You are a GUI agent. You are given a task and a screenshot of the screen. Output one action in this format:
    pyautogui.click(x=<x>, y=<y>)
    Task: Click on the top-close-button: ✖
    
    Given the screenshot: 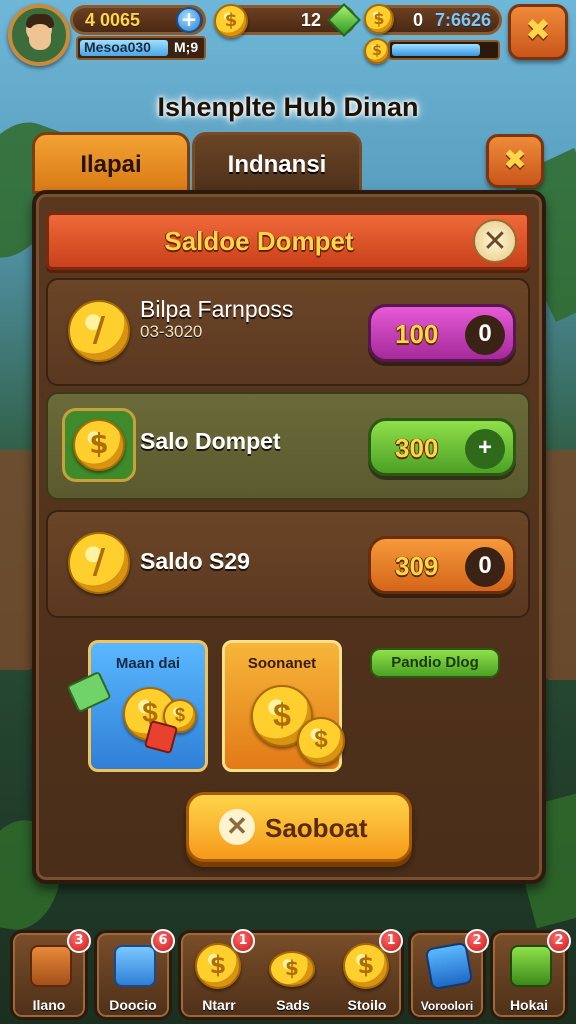 What is the action you would take?
    pyautogui.click(x=538, y=32)
    